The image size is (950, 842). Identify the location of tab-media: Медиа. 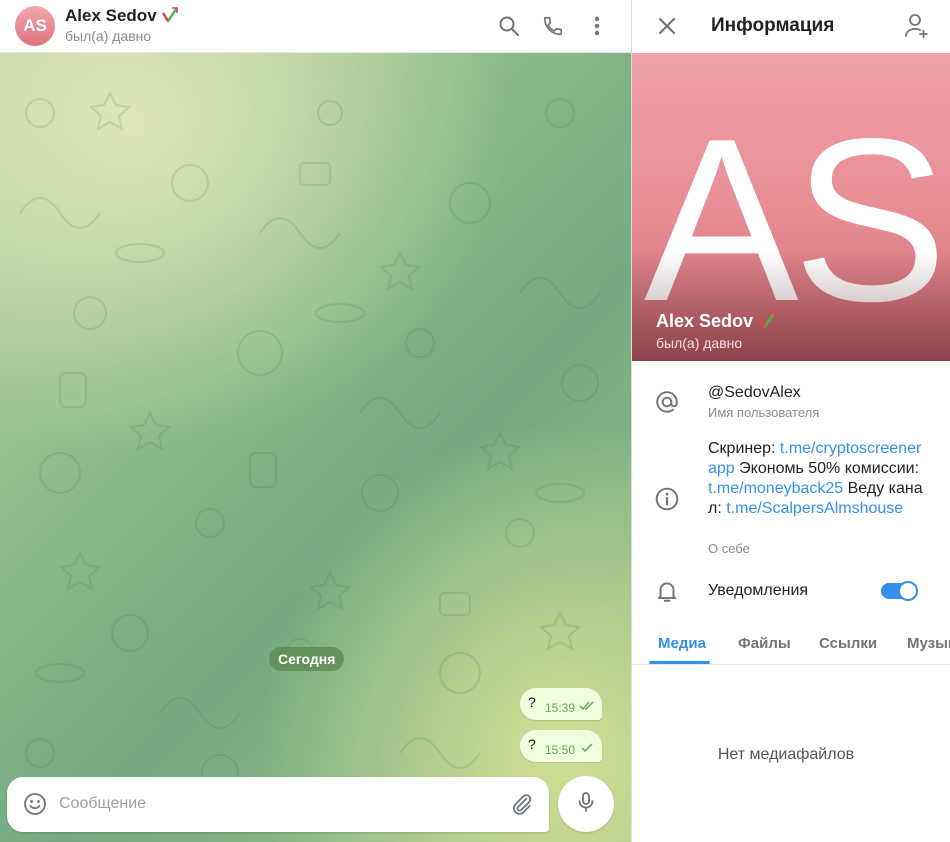
(682, 643).